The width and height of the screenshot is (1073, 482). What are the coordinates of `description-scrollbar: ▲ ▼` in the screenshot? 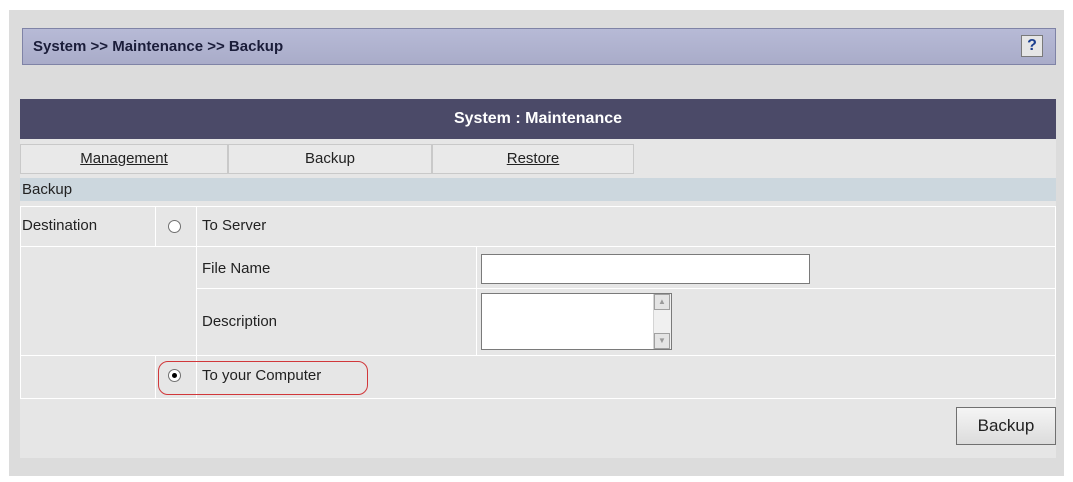 It's located at (662, 321).